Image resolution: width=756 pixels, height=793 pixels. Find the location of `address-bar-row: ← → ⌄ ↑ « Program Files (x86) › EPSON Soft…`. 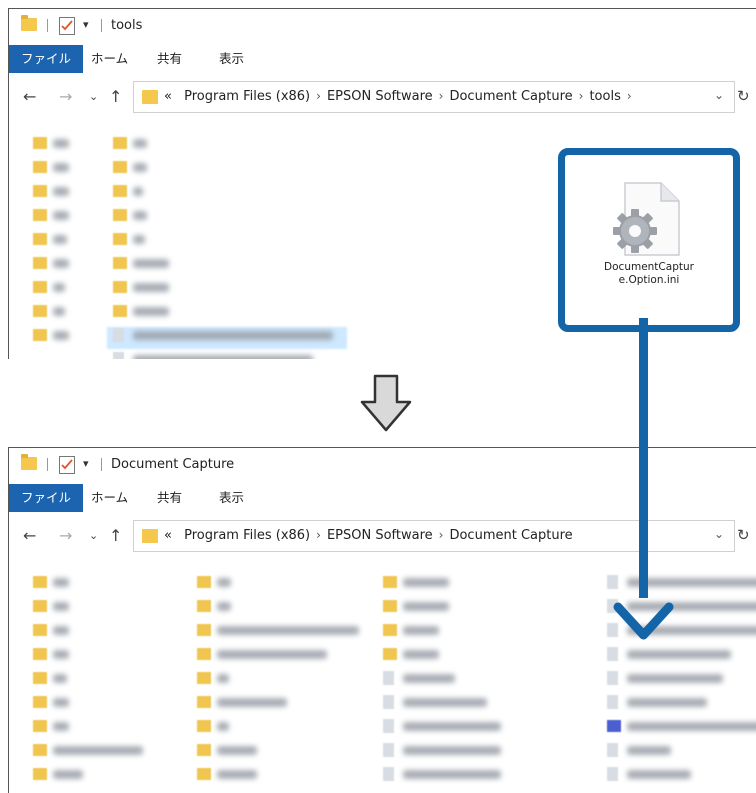

address-bar-row: ← → ⌄ ↑ « Program Files (x86) › EPSON Soft… is located at coordinates (382, 97).